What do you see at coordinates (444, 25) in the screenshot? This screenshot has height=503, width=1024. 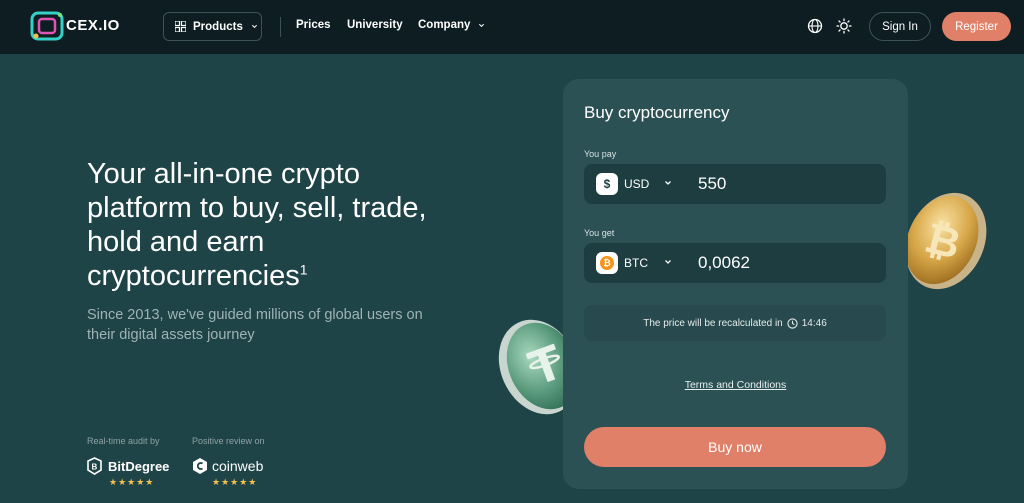 I see `nav-company-label: Company` at bounding box center [444, 25].